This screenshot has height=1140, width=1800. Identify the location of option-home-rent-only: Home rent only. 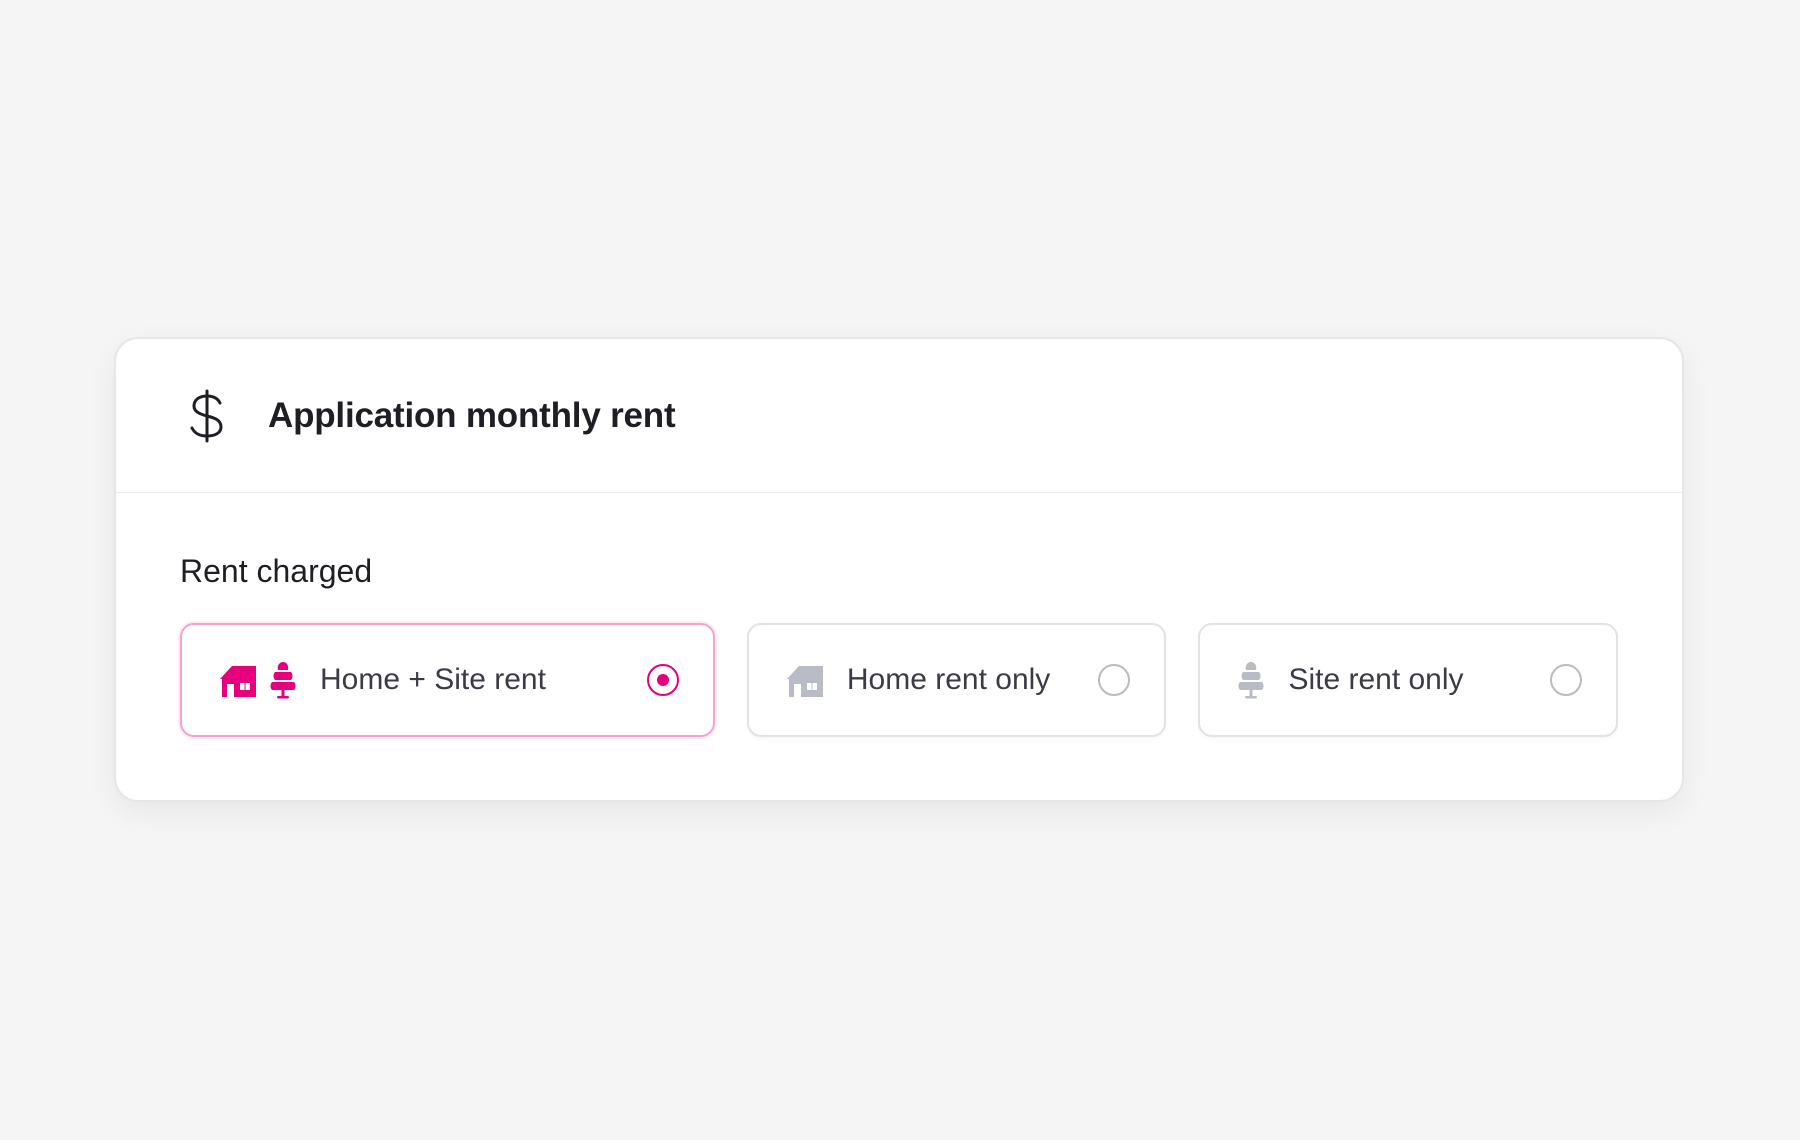
(956, 680).